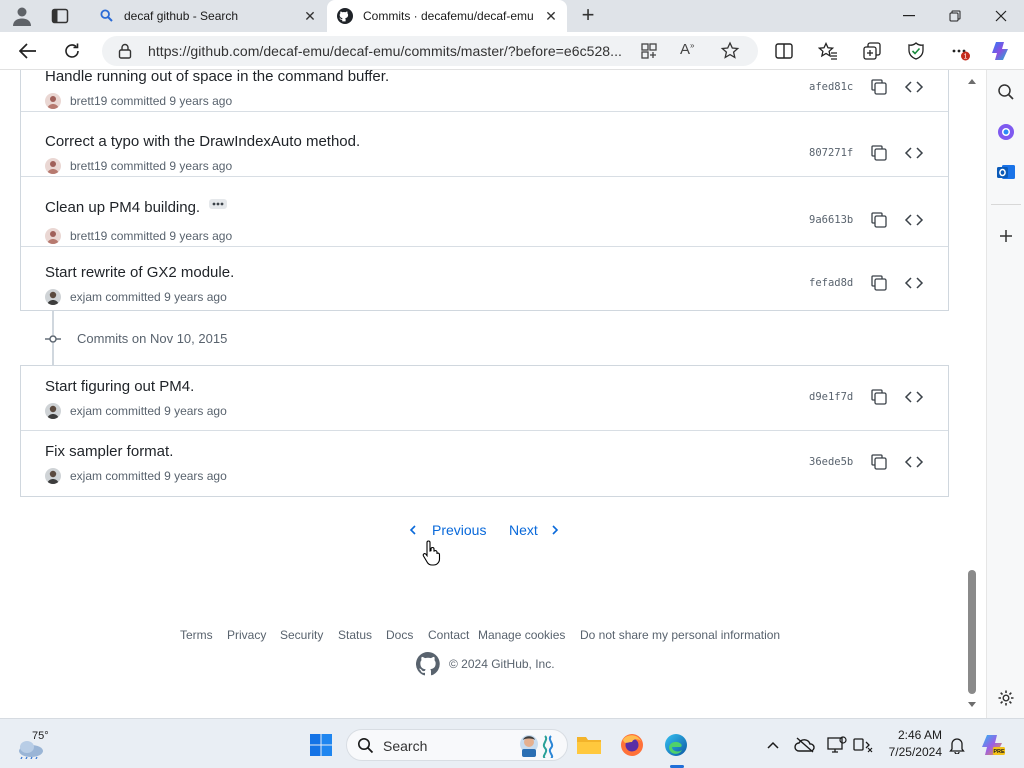 The height and width of the screenshot is (768, 1024). I want to click on footer-manage-cookies: Manage cookies, so click(521, 635).